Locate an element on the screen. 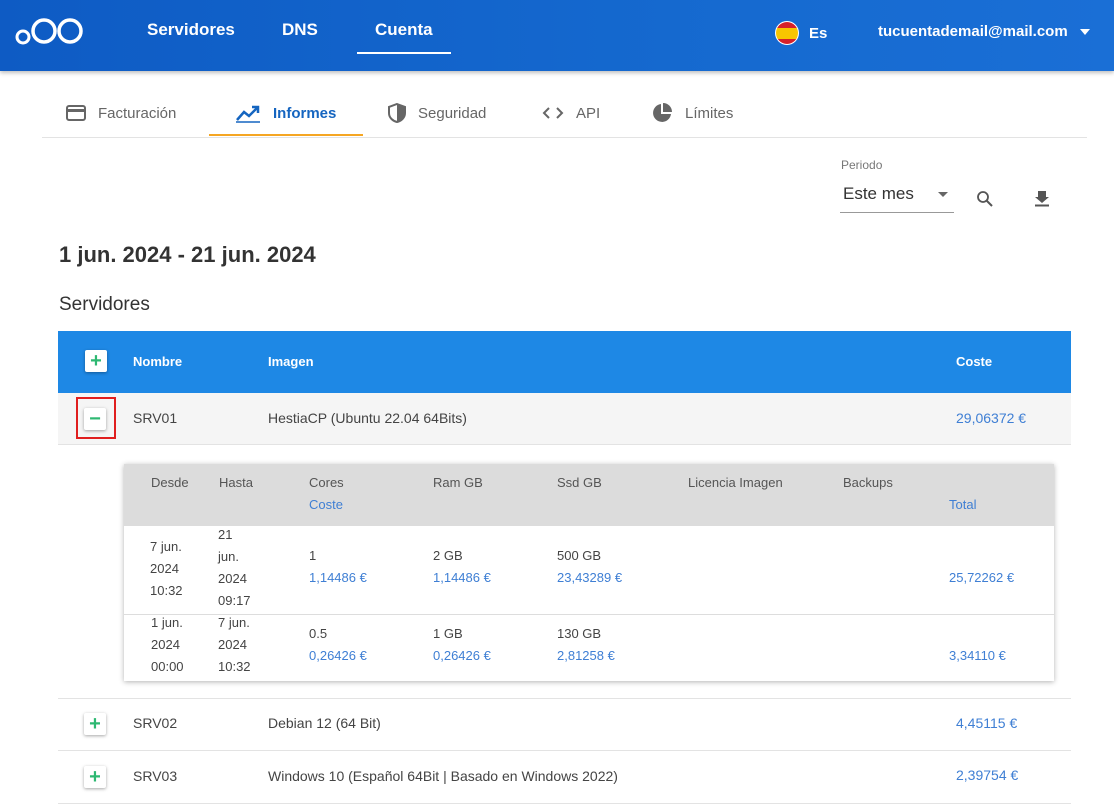 The image size is (1114, 804). download-icon is located at coordinates (1042, 199).